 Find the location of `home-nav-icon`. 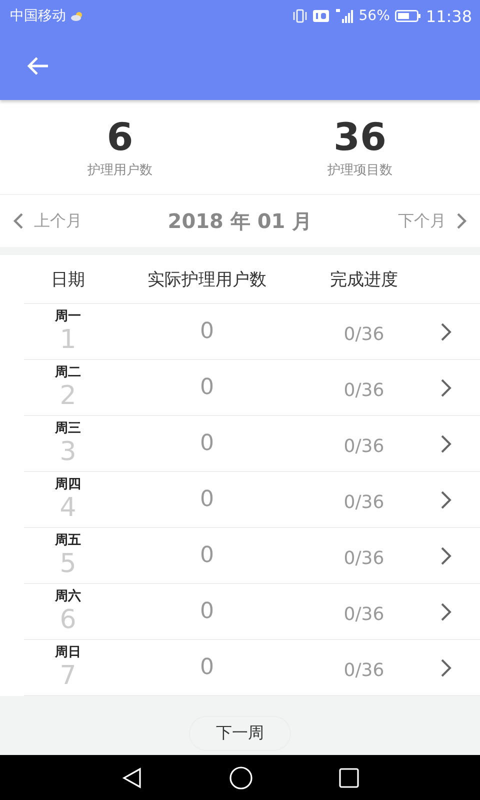

home-nav-icon is located at coordinates (241, 778).